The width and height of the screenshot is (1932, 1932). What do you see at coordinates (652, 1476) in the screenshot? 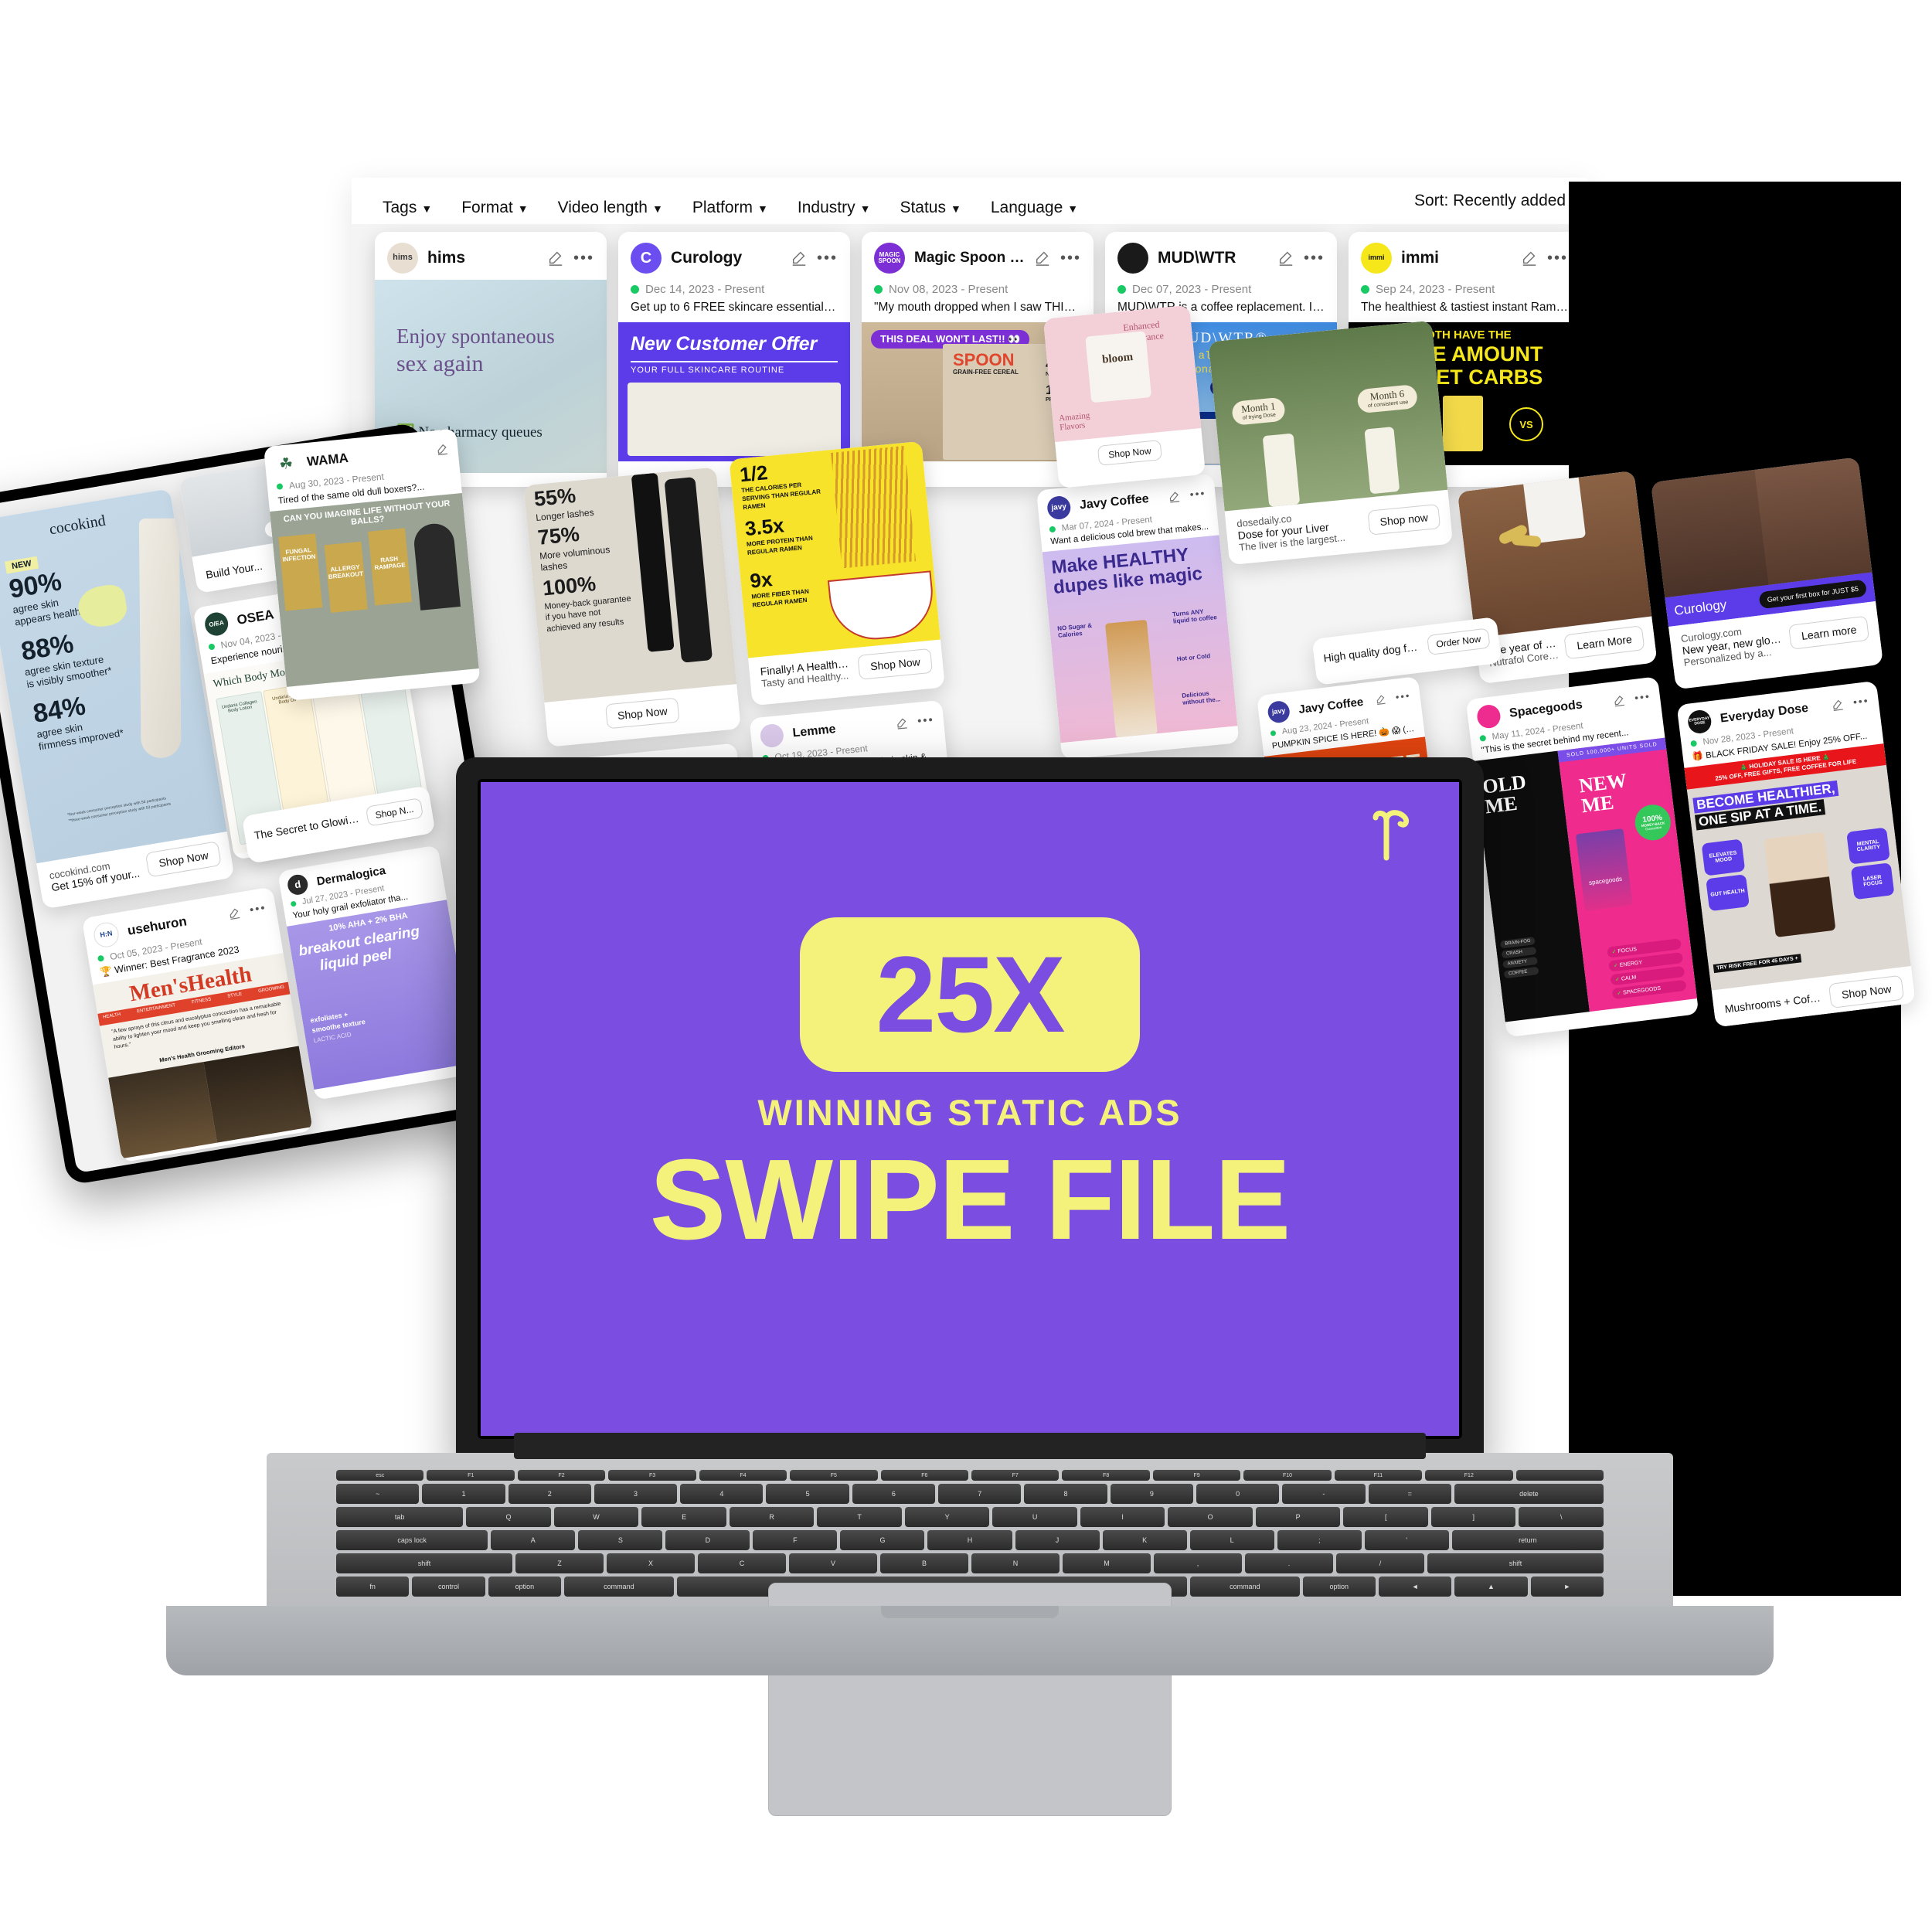
I see `key-f3: F3` at bounding box center [652, 1476].